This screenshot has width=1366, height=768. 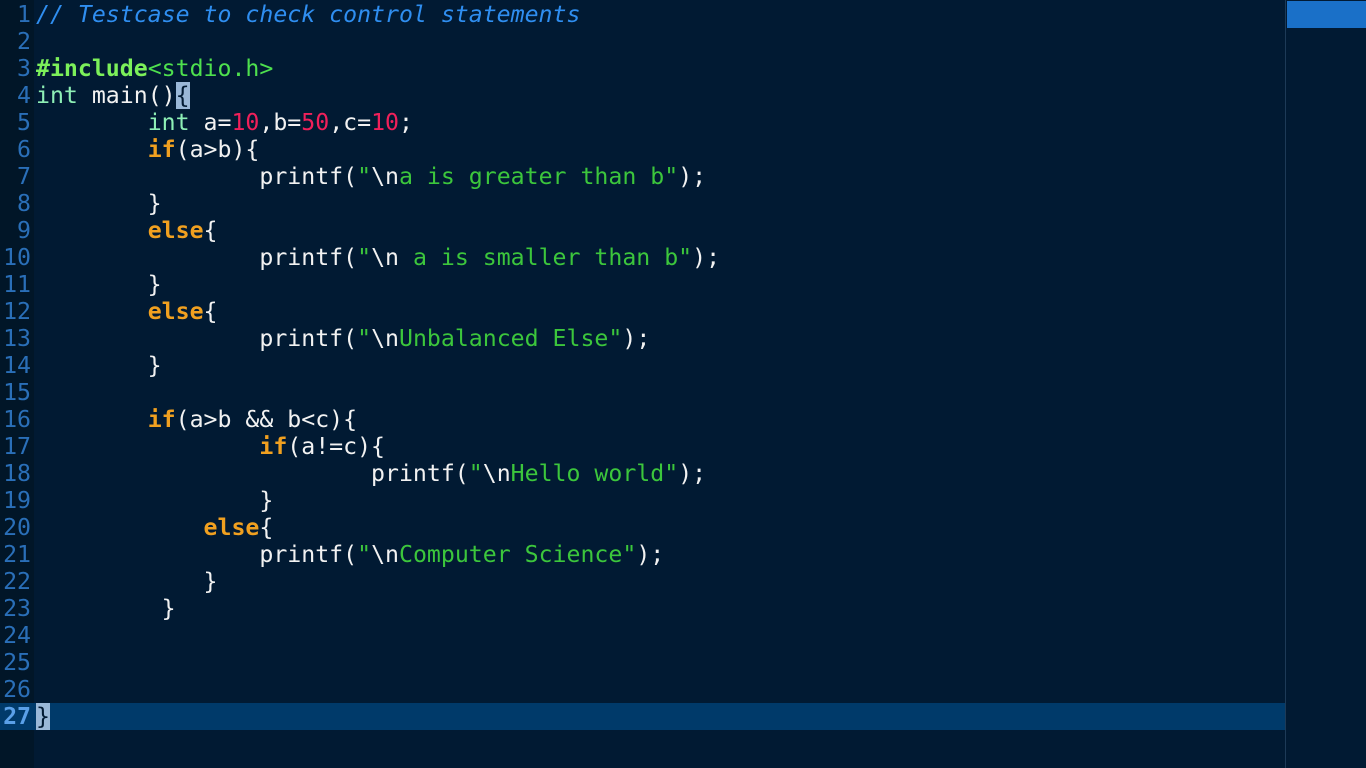 What do you see at coordinates (642, 365) in the screenshot?
I see `code-line: 14 }` at bounding box center [642, 365].